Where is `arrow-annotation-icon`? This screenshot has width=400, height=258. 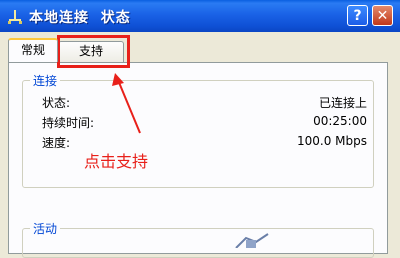 arrow-annotation-icon is located at coordinates (126, 103).